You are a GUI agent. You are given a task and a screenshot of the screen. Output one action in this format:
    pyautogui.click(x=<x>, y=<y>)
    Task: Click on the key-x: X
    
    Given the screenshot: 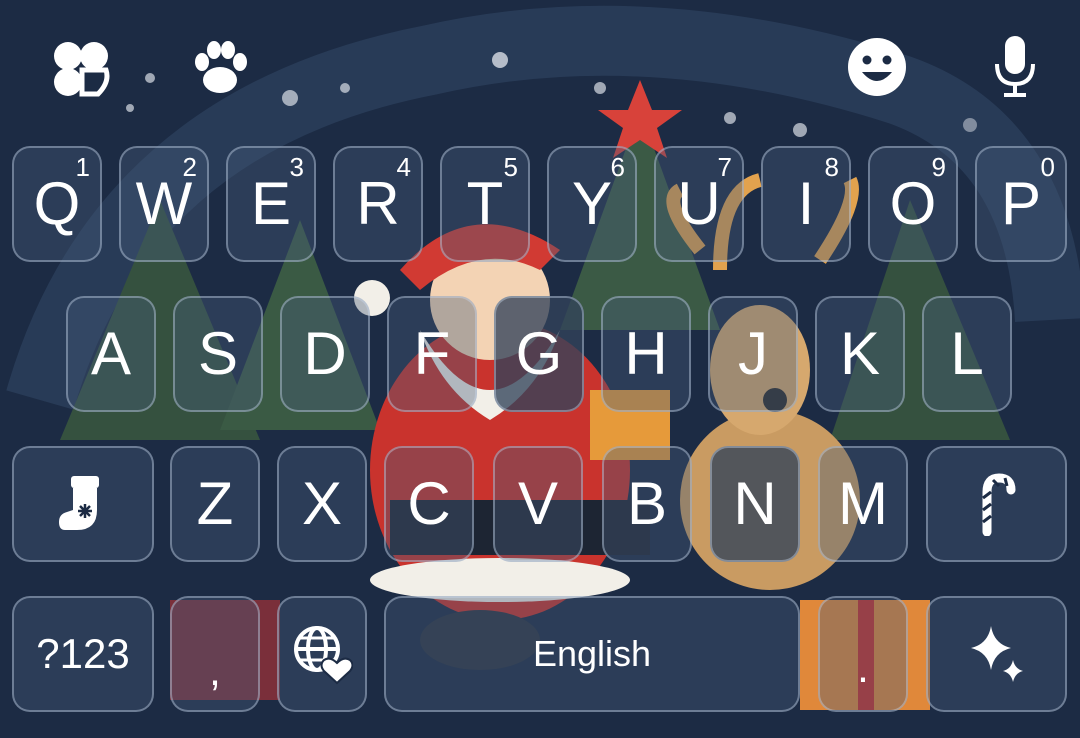 What is the action you would take?
    pyautogui.click(x=322, y=504)
    